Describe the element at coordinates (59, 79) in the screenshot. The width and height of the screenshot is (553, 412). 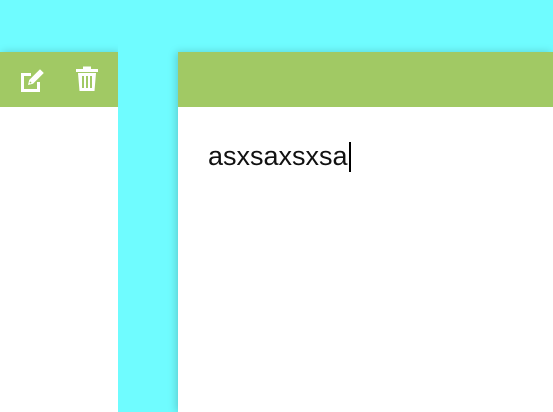
I see `left-toolbar` at that location.